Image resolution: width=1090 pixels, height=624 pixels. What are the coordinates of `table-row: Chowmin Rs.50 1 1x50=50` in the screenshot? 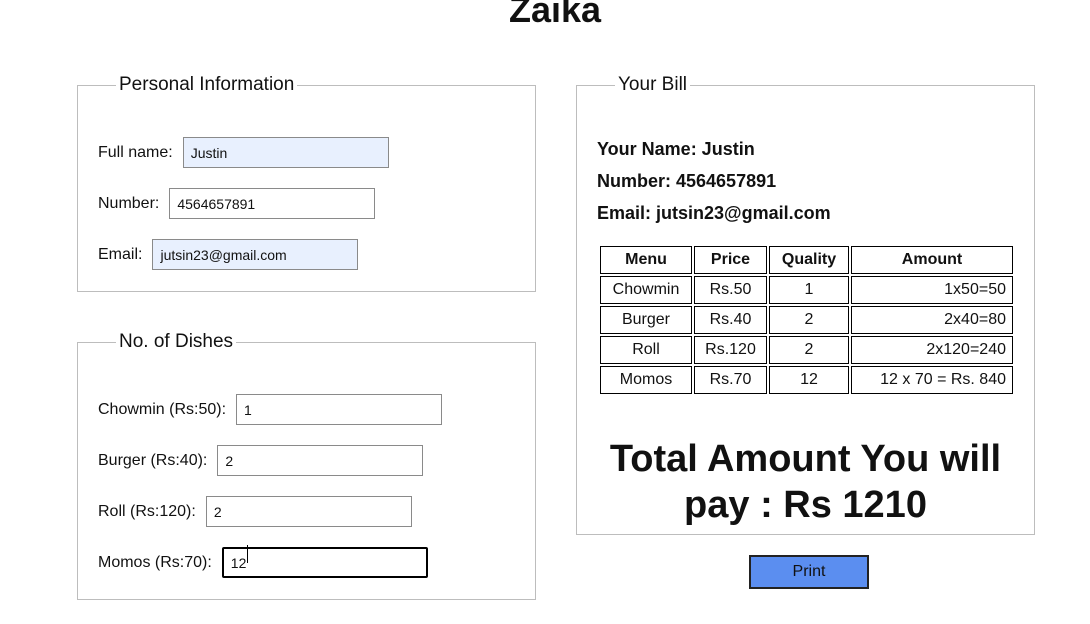 It's located at (806, 290).